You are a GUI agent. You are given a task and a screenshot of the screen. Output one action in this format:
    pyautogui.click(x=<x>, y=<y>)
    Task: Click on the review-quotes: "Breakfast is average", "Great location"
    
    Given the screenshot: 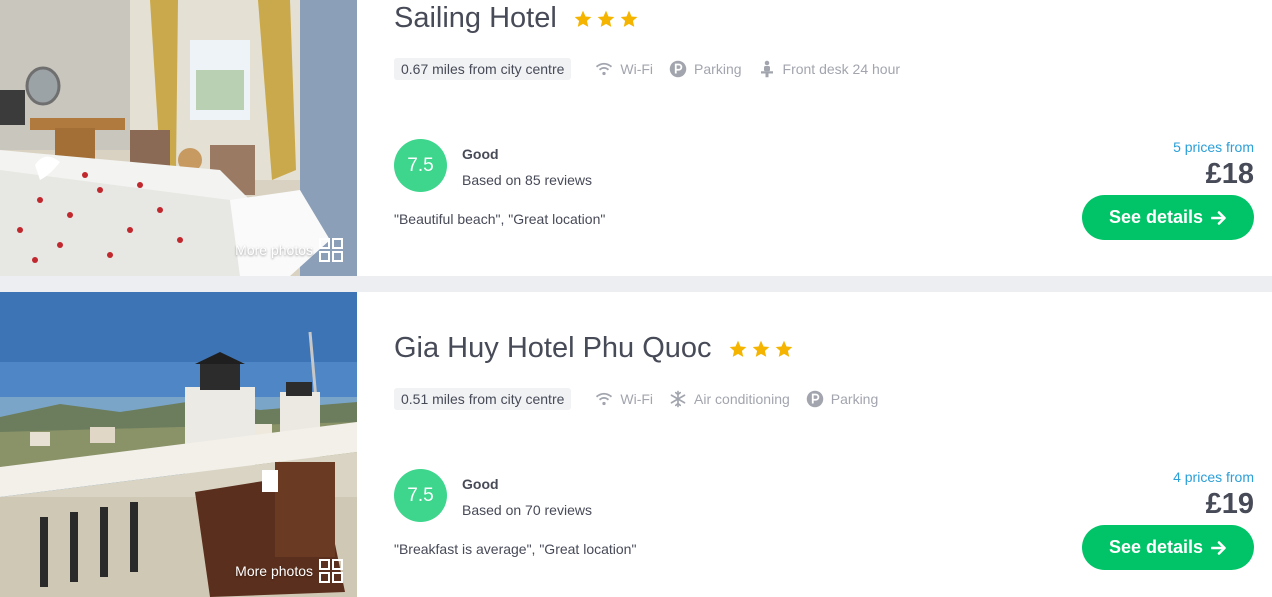 What is the action you would take?
    pyautogui.click(x=515, y=549)
    